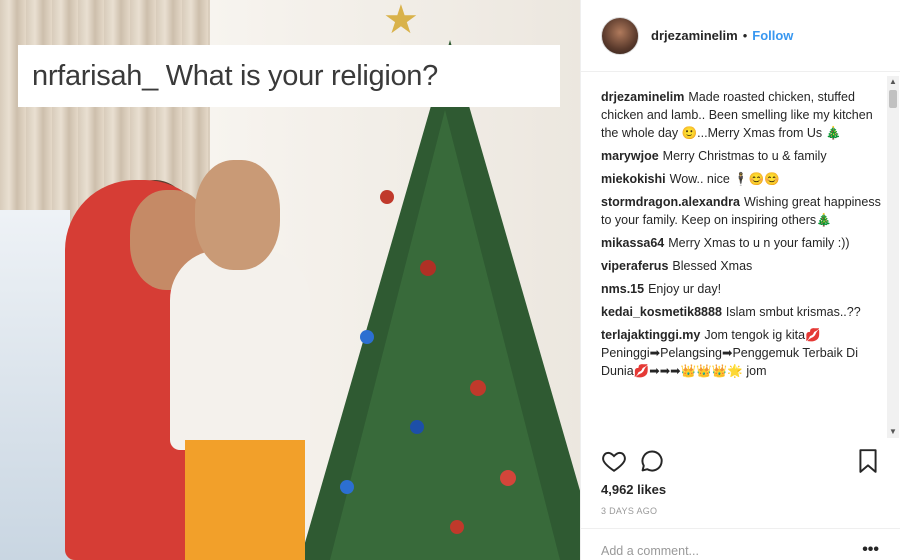 The width and height of the screenshot is (900, 560). I want to click on scroll-thumb, so click(893, 99).